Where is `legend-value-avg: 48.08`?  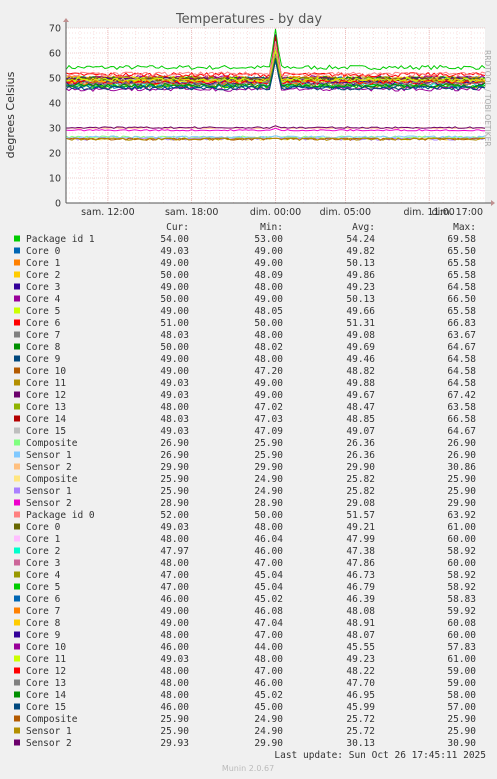 legend-value-avg: 48.08 is located at coordinates (360, 611).